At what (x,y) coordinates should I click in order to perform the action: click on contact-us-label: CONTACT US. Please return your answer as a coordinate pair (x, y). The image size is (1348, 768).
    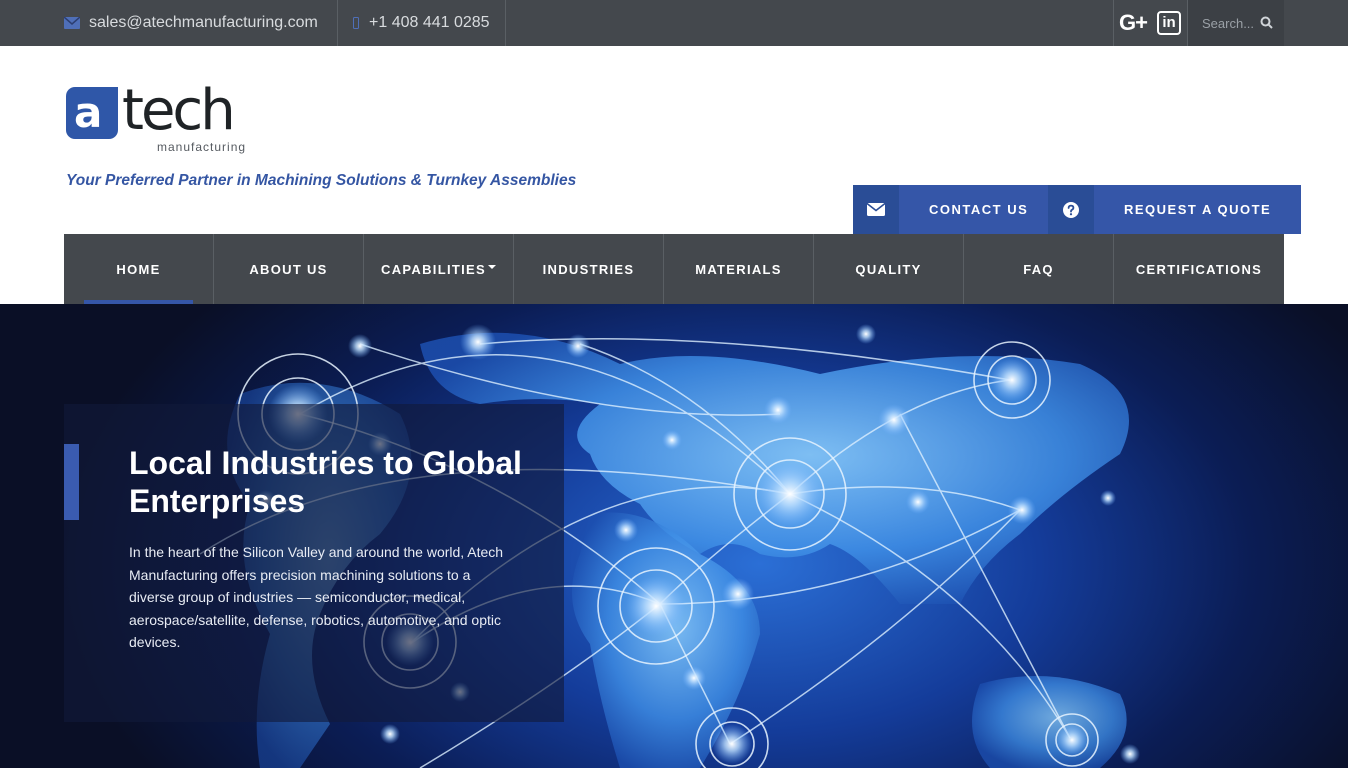
    Looking at the image, I should click on (979, 209).